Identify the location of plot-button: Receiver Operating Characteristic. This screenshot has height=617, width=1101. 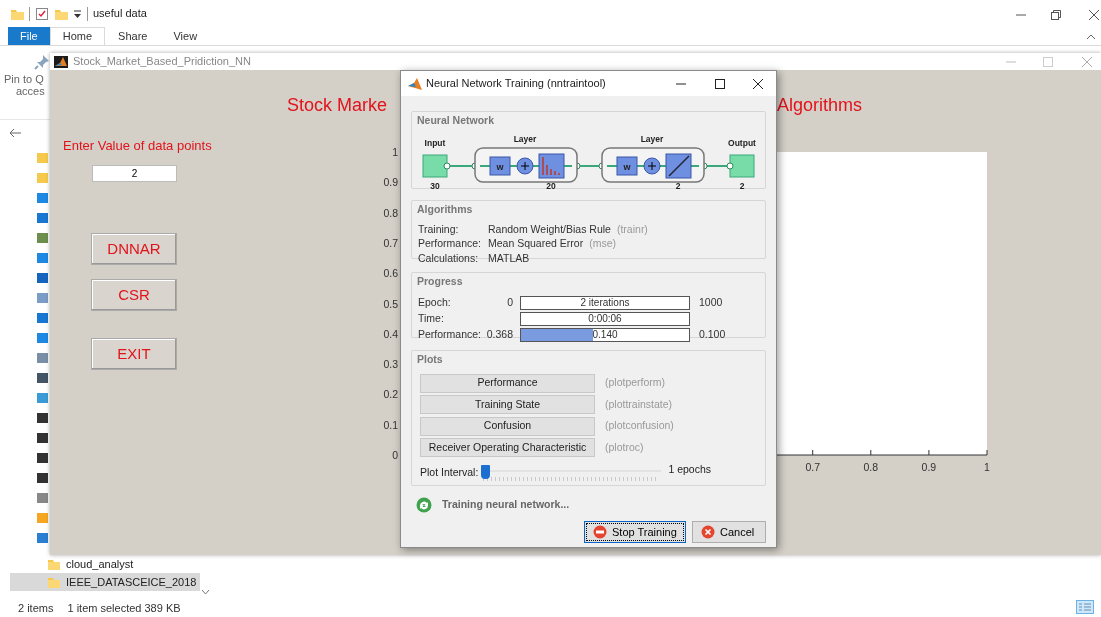
(507, 447).